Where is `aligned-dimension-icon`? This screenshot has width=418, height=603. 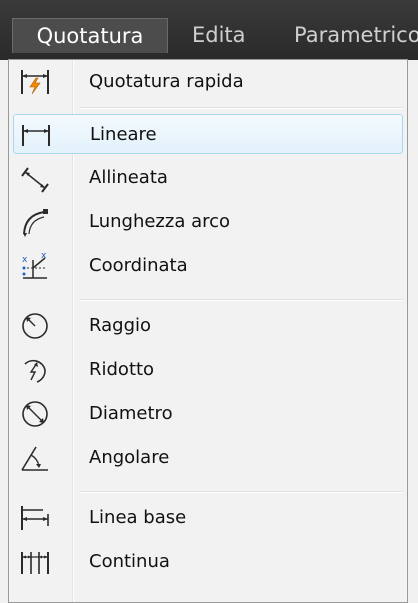
aligned-dimension-icon is located at coordinates (35, 178).